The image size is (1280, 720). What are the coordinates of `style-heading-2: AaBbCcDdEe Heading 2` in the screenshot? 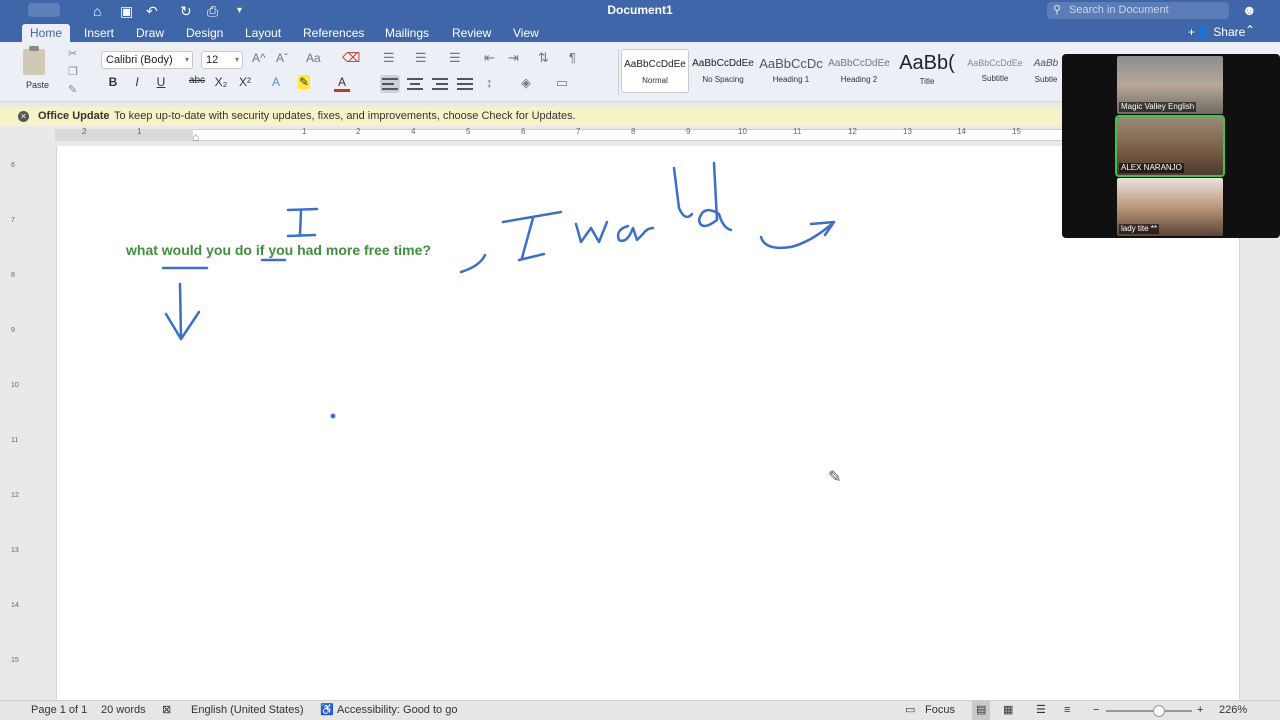 It's located at (859, 71).